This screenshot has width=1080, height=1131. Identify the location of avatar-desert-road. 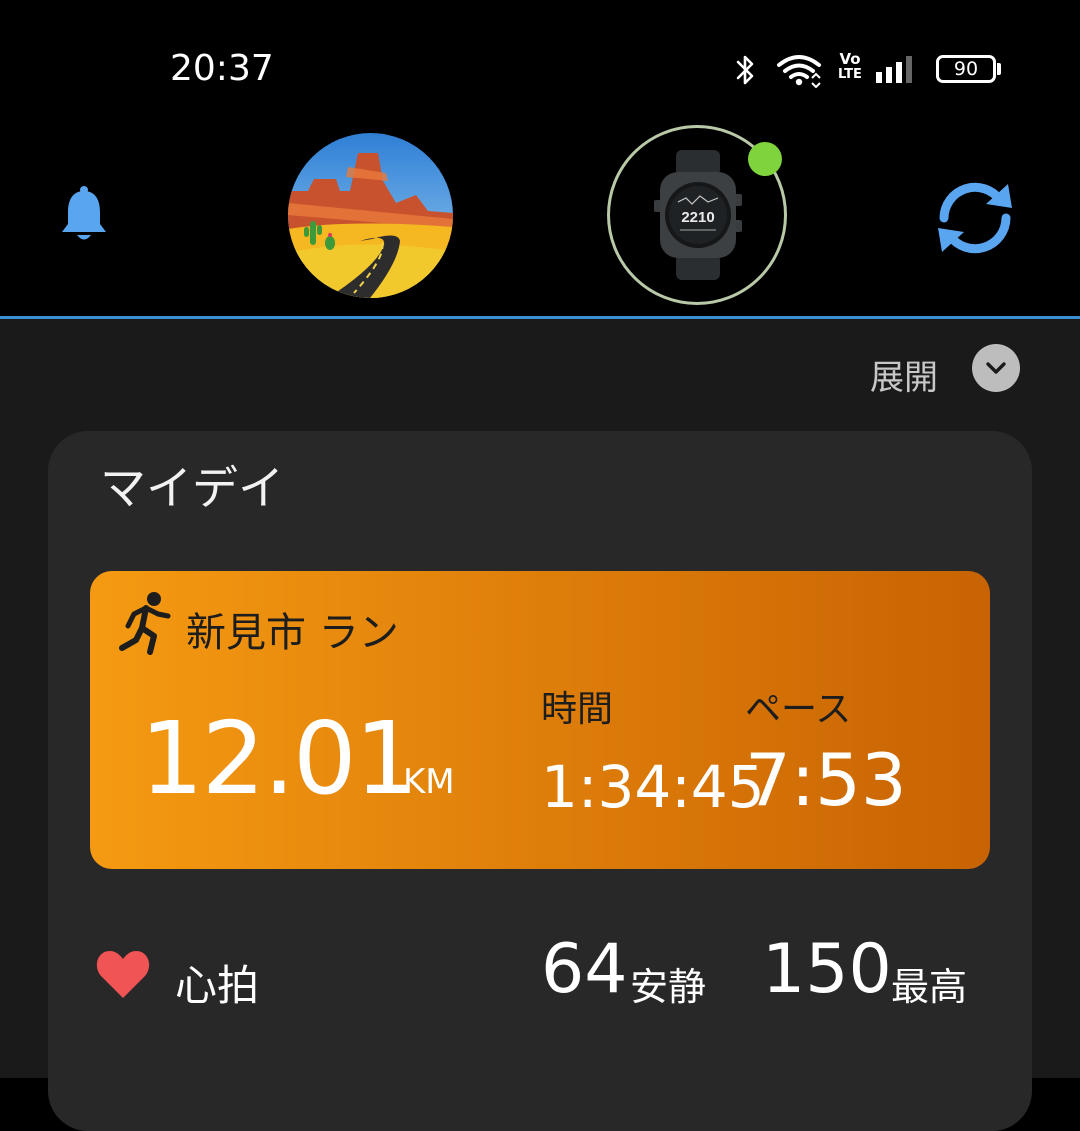
(370, 215).